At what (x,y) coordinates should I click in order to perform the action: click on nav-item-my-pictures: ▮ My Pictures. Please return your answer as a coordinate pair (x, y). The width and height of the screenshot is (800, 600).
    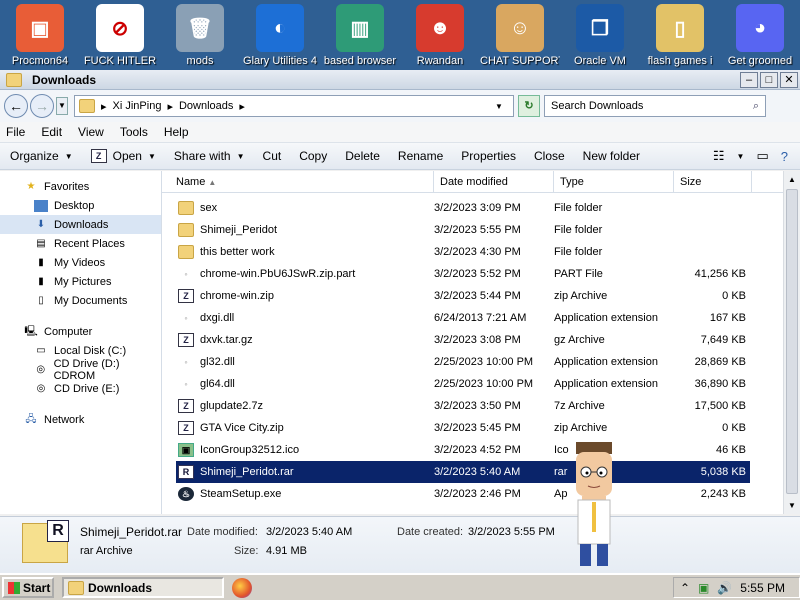
    Looking at the image, I should click on (80, 281).